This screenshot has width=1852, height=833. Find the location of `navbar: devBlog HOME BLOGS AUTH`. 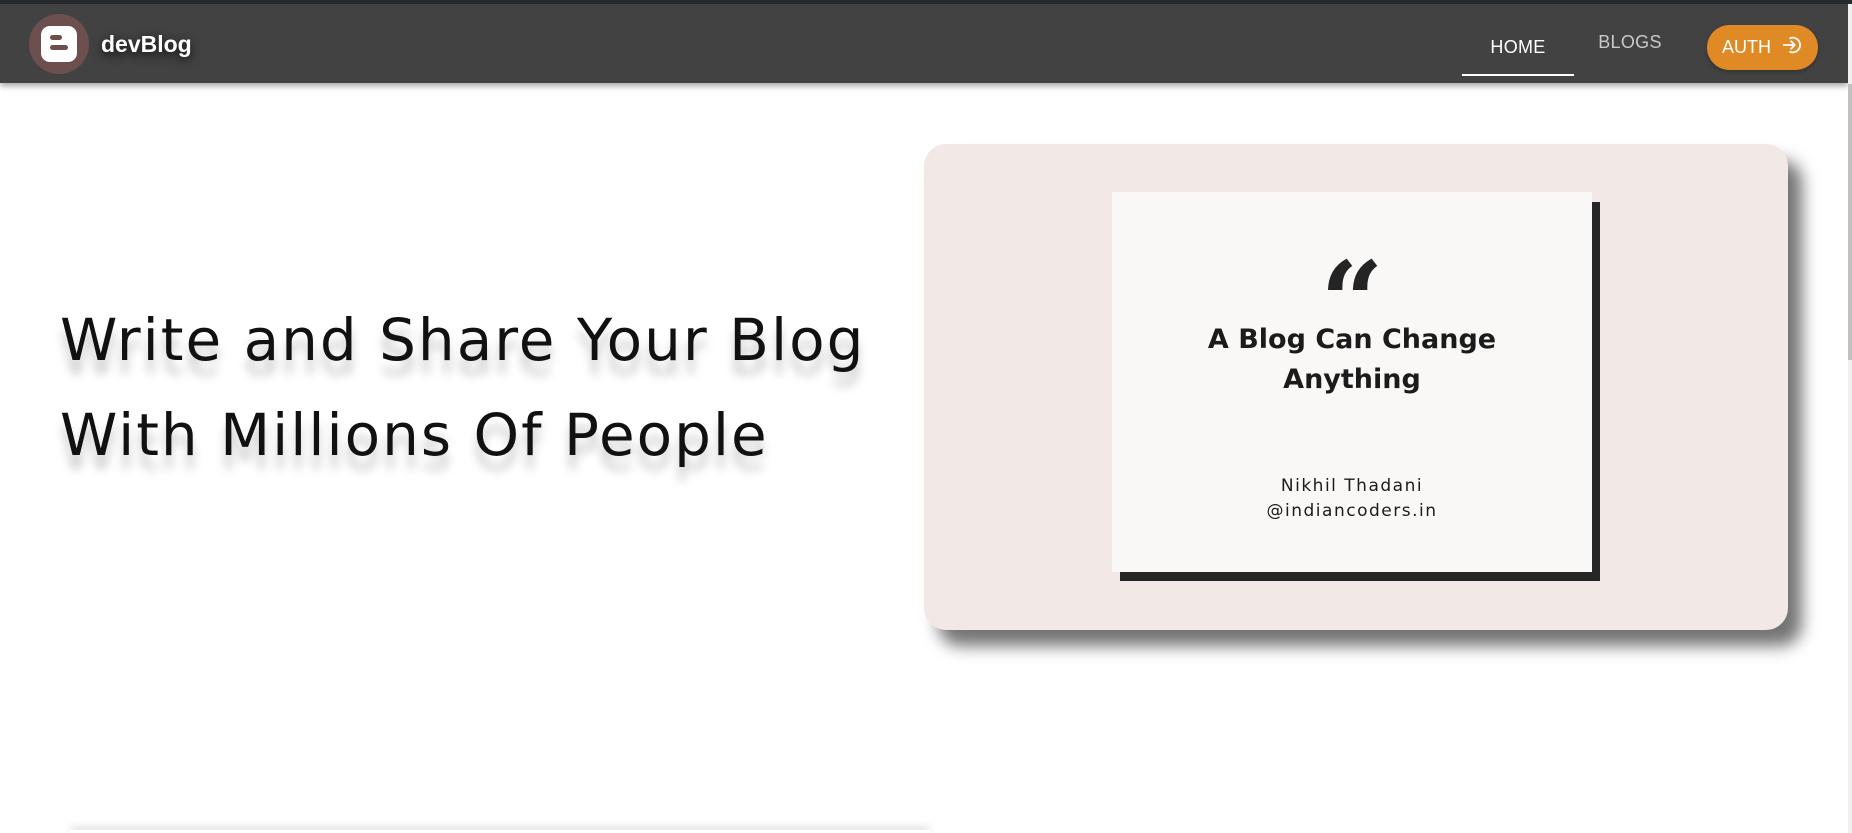

navbar: devBlog HOME BLOGS AUTH is located at coordinates (924, 43).